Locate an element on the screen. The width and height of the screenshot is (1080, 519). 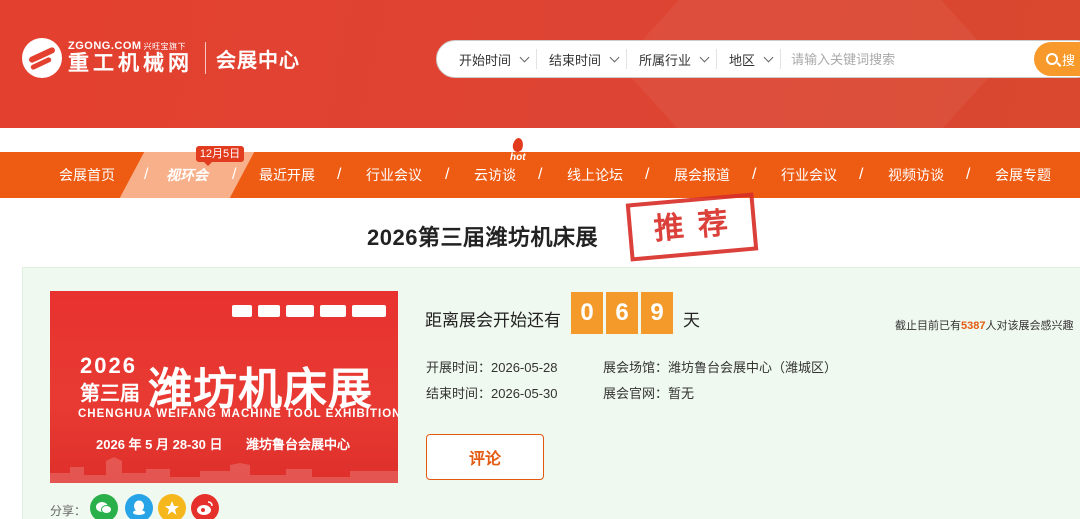
filter-end-time: 结束时间 is located at coordinates (582, 59).